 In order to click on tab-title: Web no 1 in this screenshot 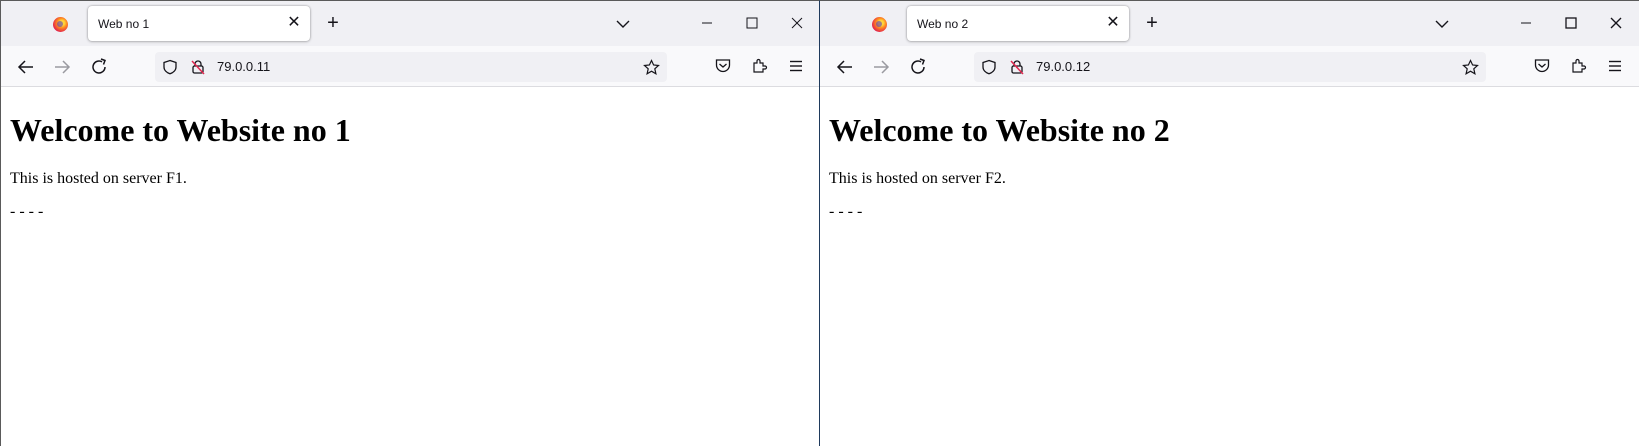, I will do `click(124, 24)`.